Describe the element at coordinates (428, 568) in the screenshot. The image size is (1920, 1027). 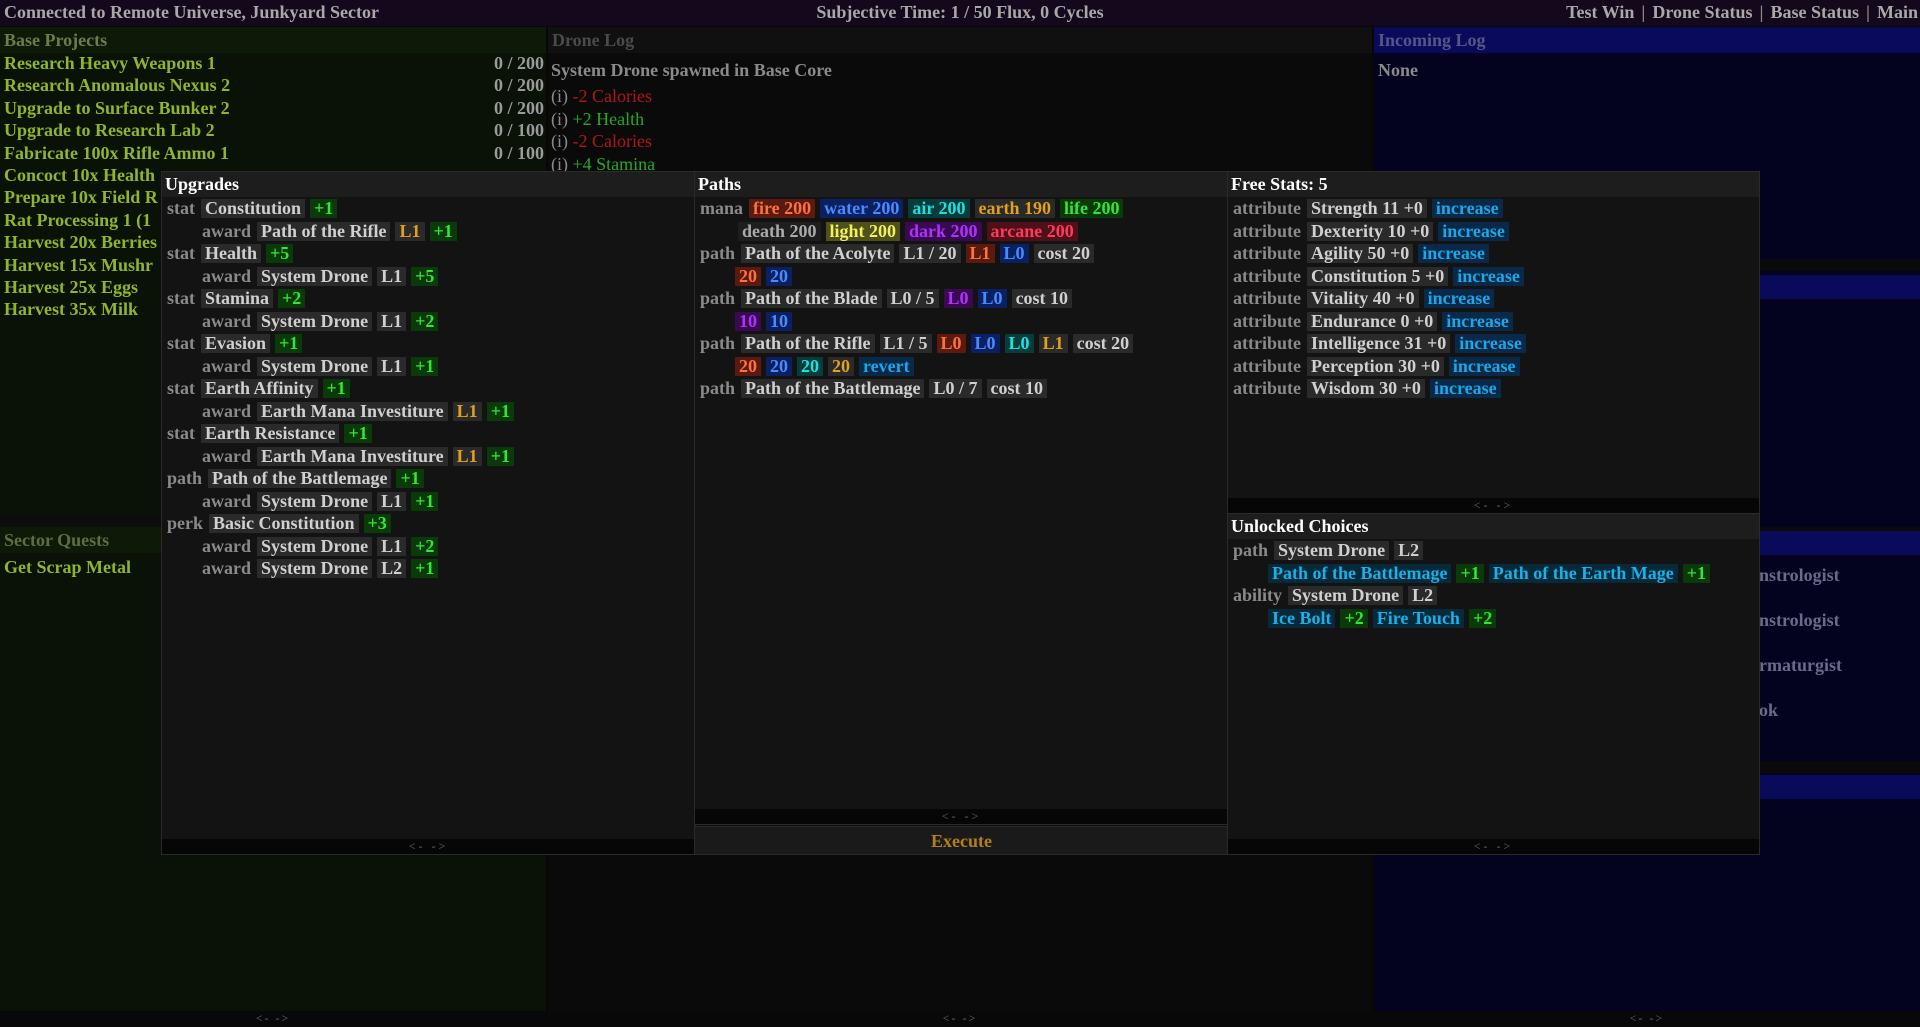
I see `entry-row: award System Drone L2 +1` at that location.